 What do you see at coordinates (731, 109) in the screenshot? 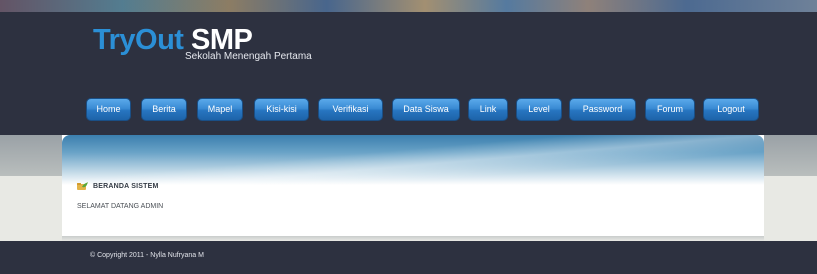
I see `nav-logout-button: Logout` at bounding box center [731, 109].